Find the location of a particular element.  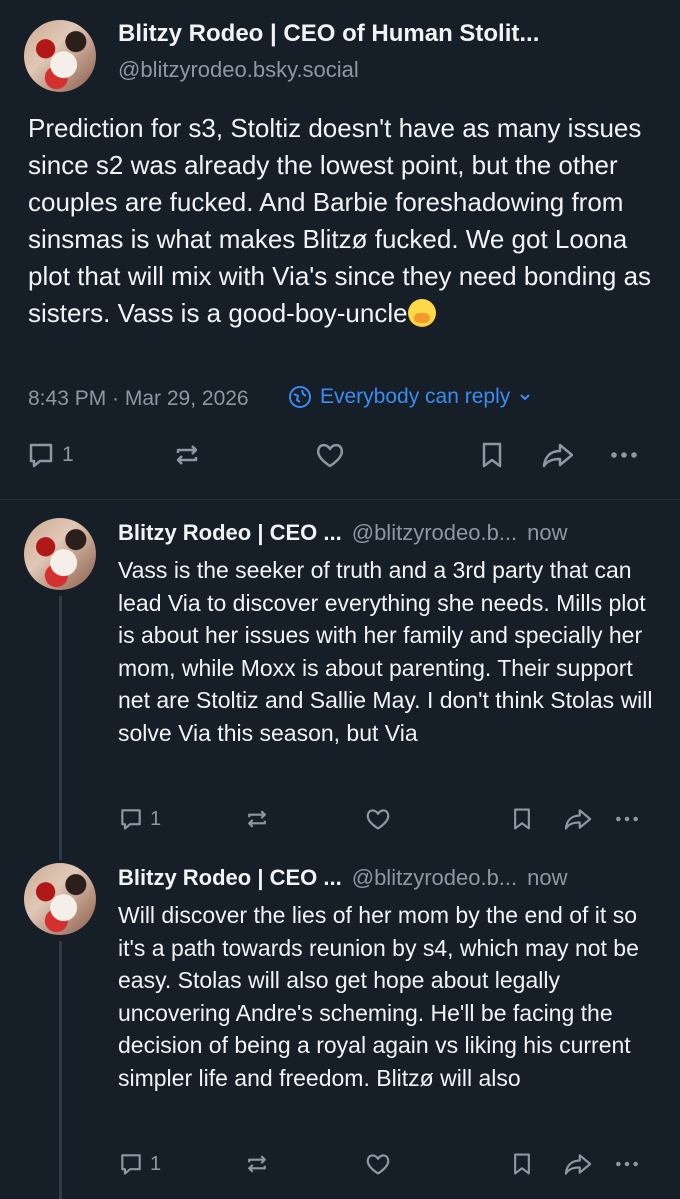

reply-setting-button: Everybody can reply is located at coordinates (410, 397).